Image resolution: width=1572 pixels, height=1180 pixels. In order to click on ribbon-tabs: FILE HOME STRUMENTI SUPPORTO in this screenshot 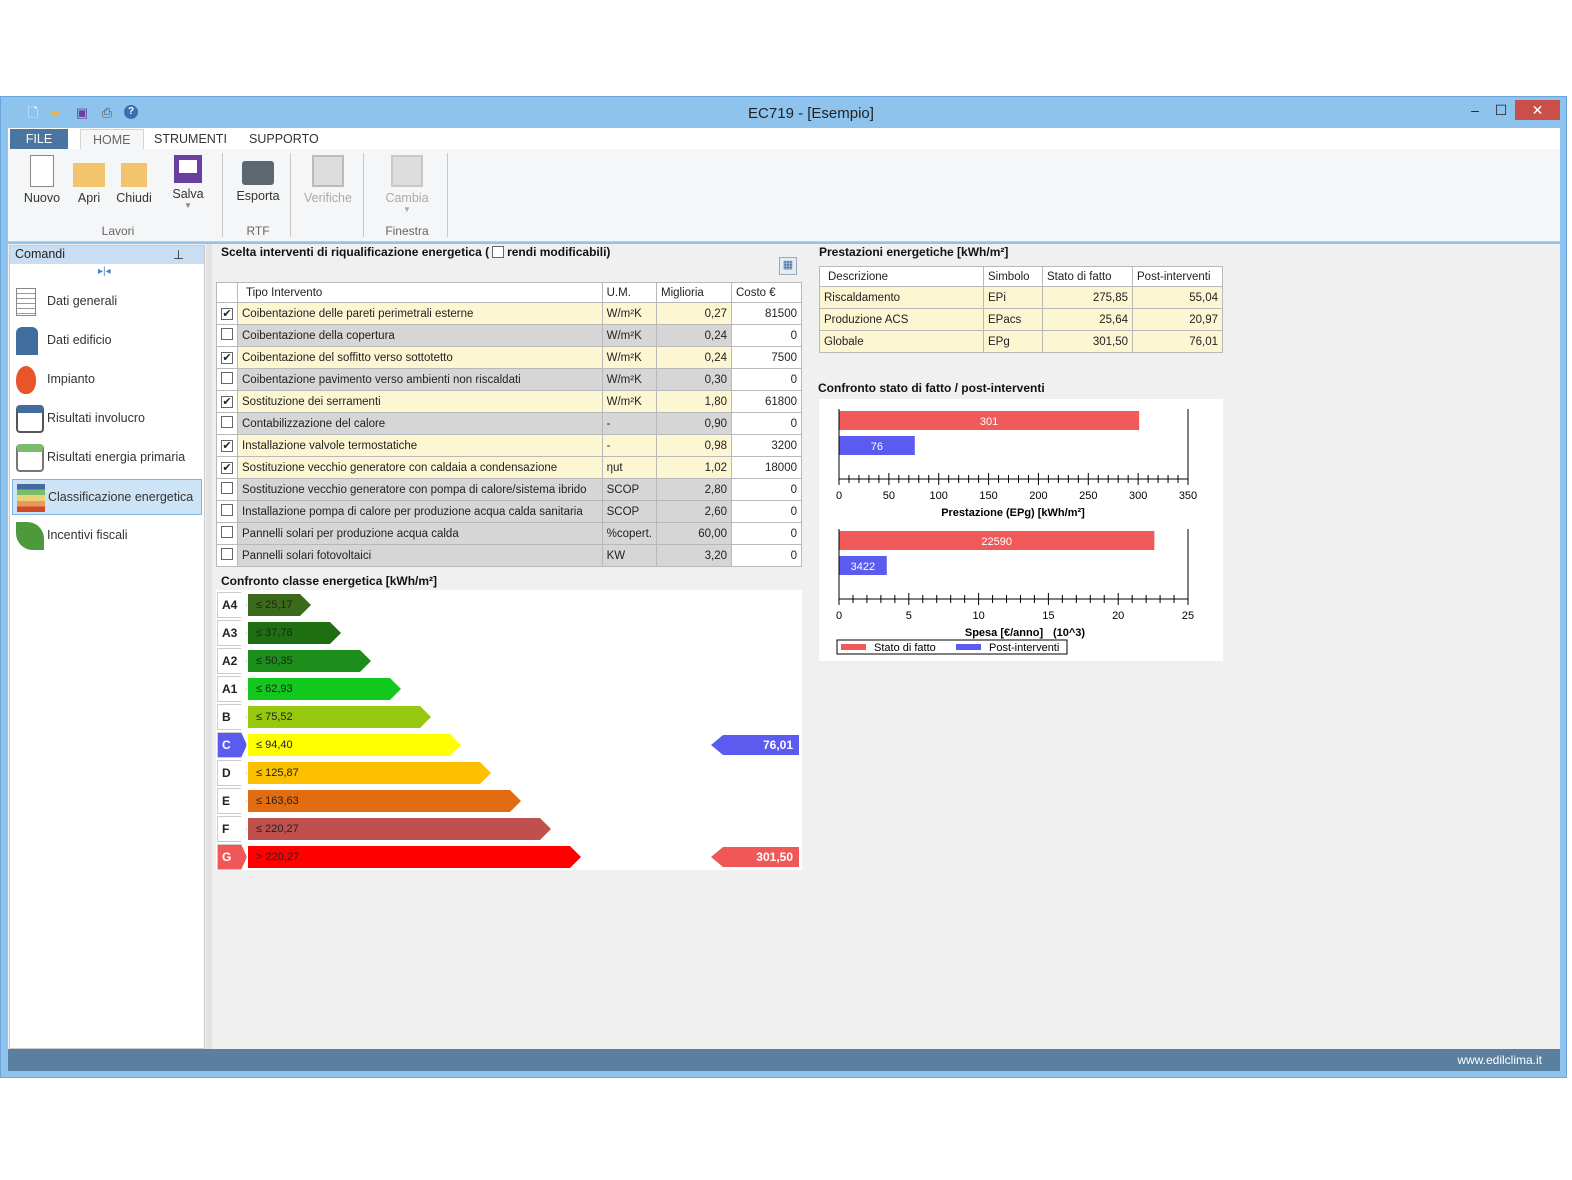, I will do `click(784, 138)`.